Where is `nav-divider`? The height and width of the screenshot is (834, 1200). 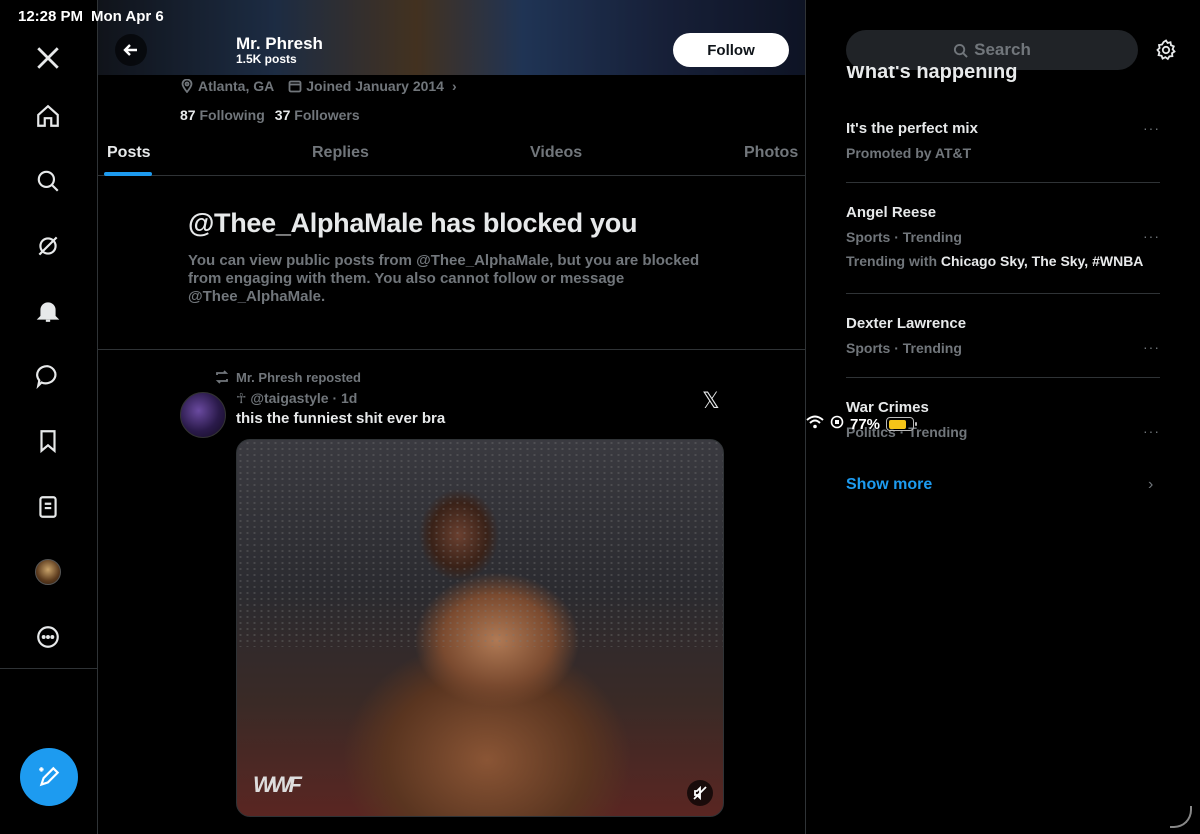 nav-divider is located at coordinates (49, 668).